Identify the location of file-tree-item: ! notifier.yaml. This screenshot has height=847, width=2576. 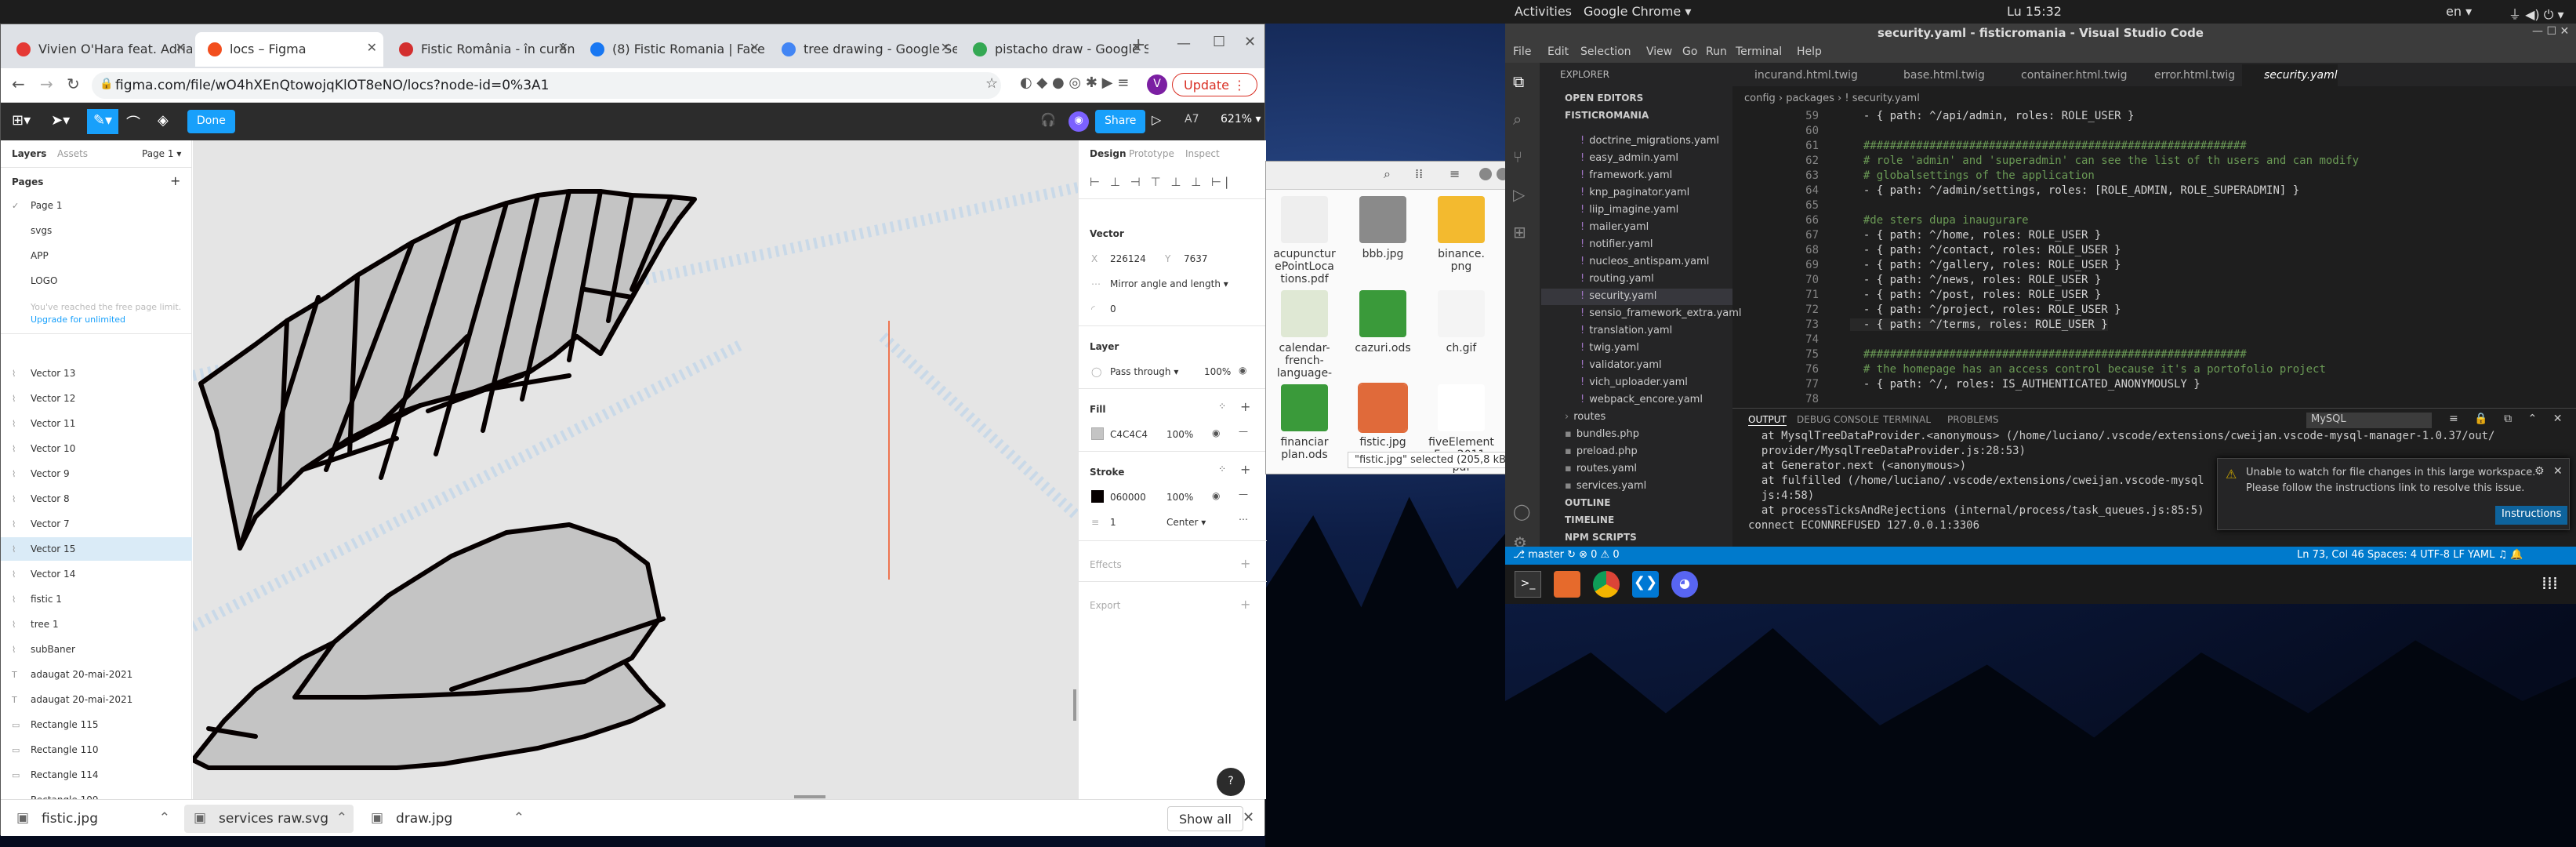
(1637, 245).